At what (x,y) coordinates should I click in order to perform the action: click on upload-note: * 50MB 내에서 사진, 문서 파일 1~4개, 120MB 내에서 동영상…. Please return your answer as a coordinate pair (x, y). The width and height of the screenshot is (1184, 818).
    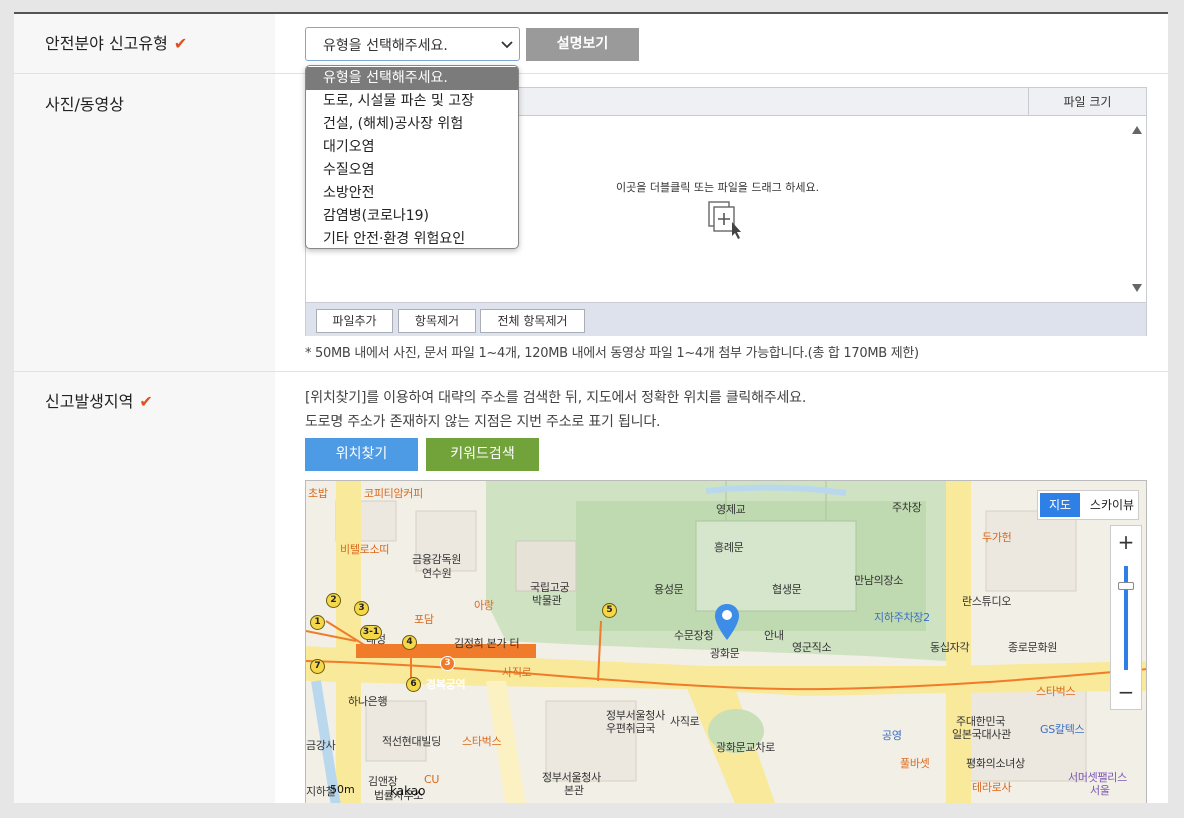
    Looking at the image, I should click on (612, 353).